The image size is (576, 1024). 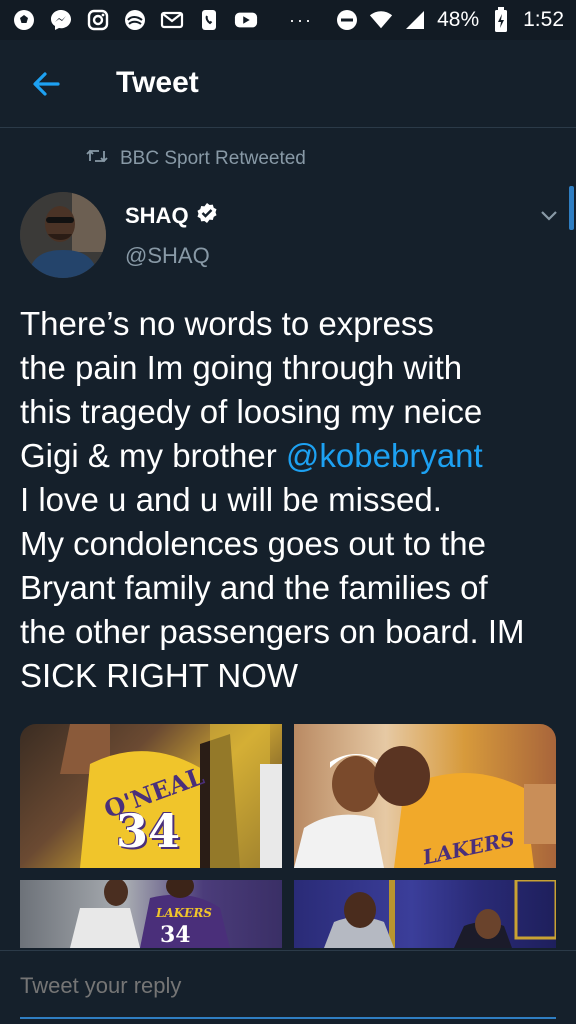 I want to click on signal-icon, so click(x=415, y=20).